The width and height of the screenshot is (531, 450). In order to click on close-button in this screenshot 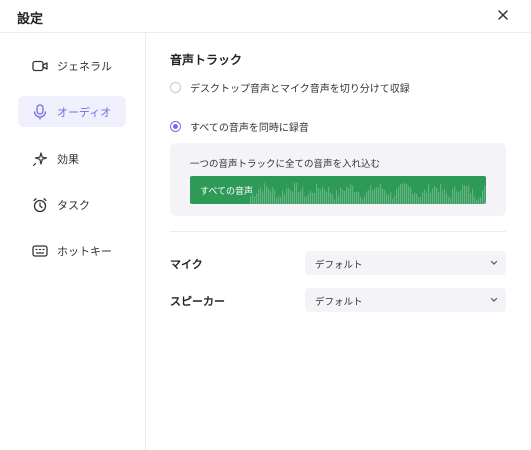, I will do `click(503, 15)`.